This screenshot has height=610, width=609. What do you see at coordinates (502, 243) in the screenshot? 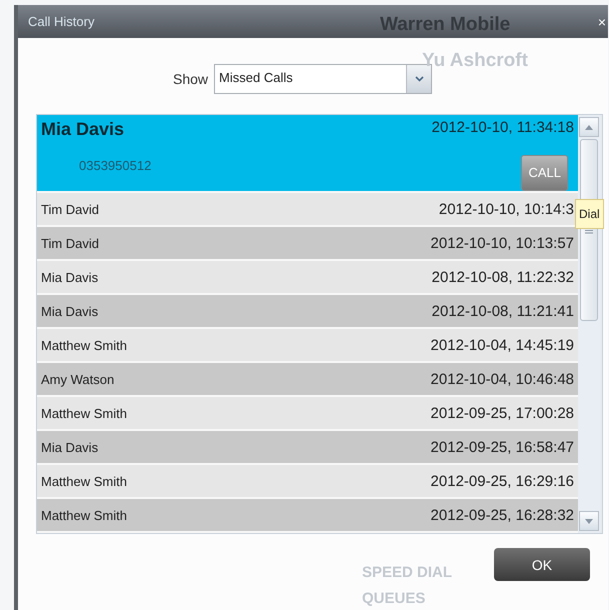
I see `call-time: 2012-10-10, 10:13:57` at bounding box center [502, 243].